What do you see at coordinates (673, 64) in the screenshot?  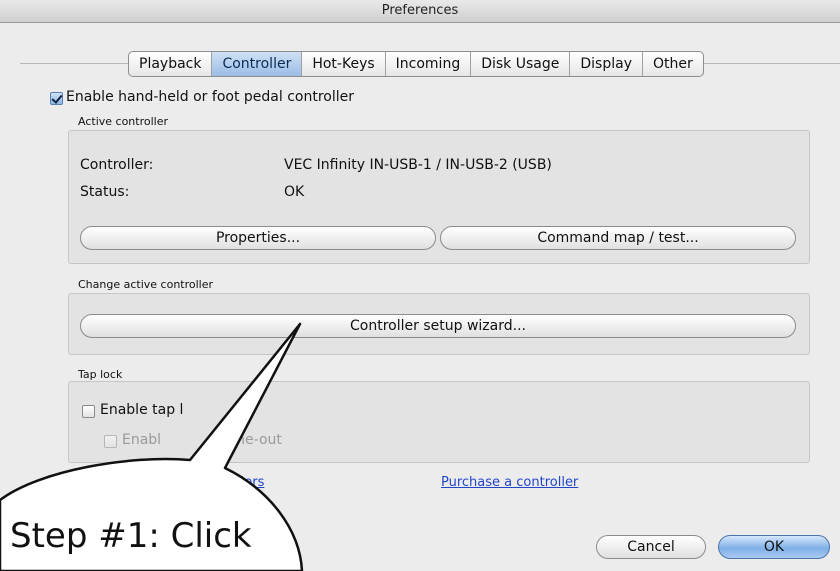 I see `tab-other: Other` at bounding box center [673, 64].